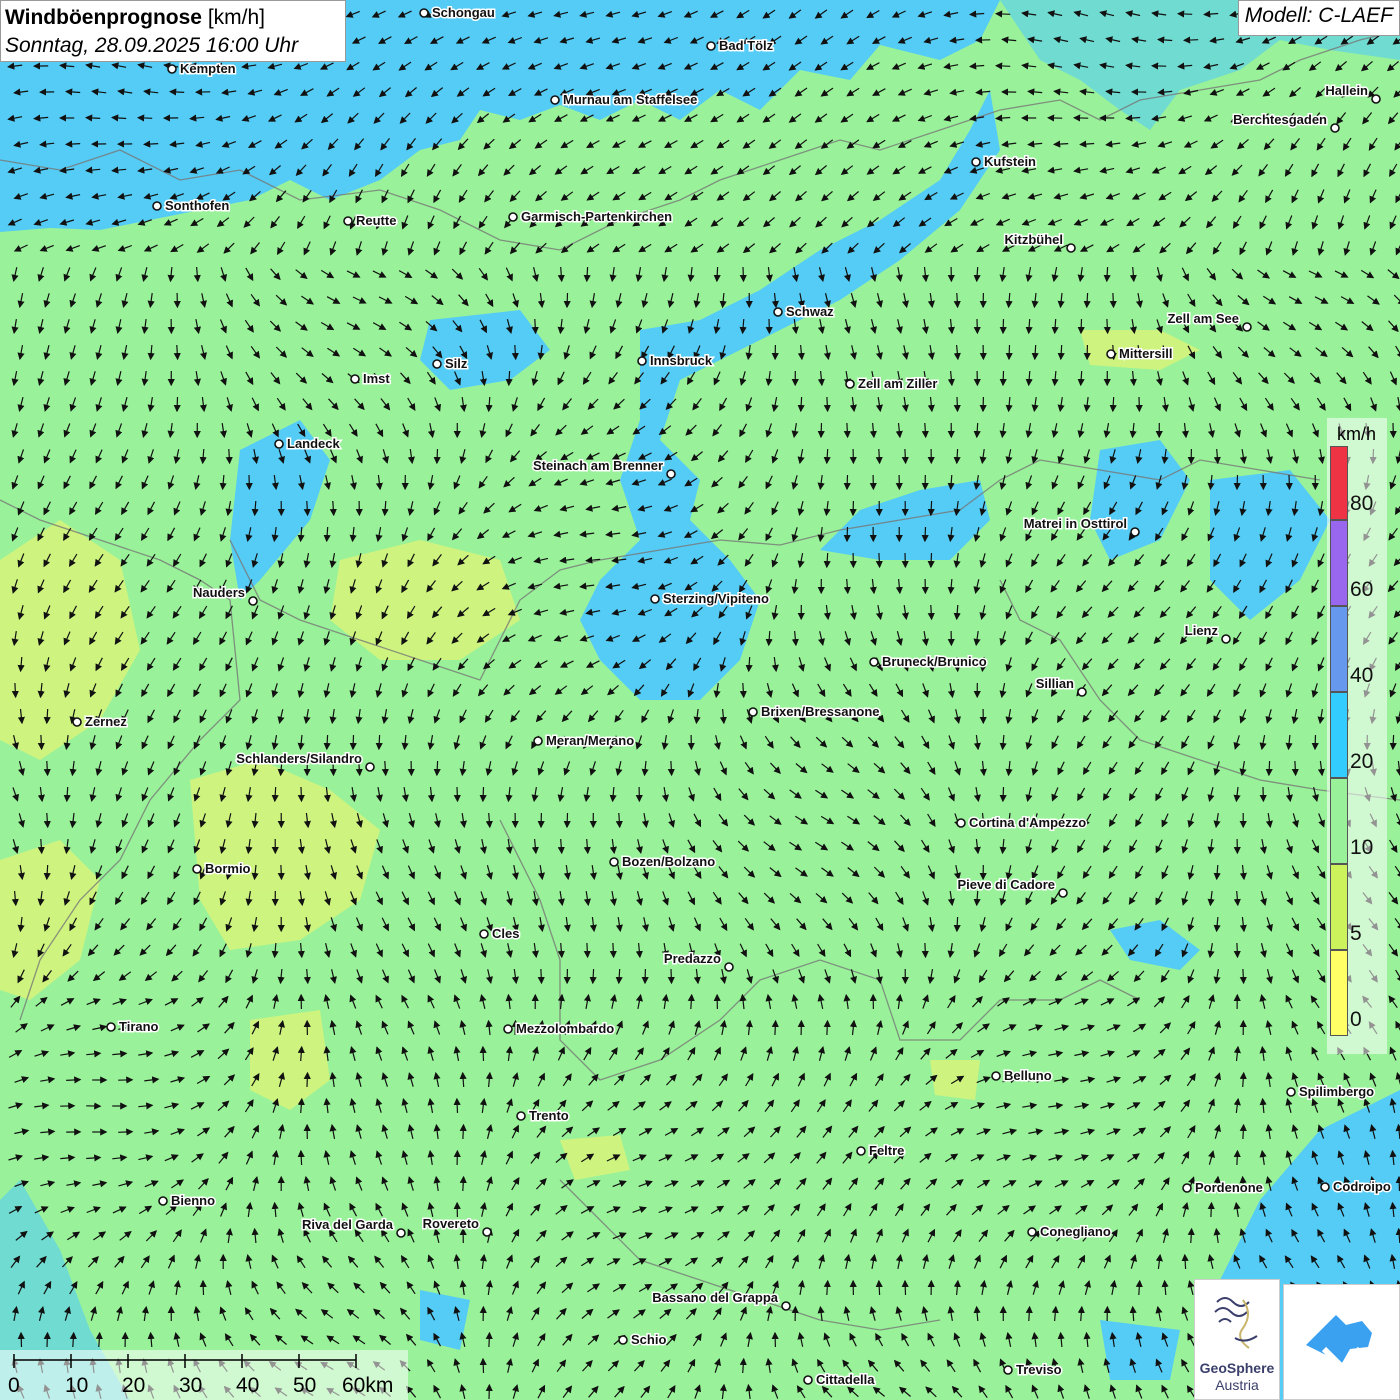  I want to click on city-label: Mittersill, so click(1145, 353).